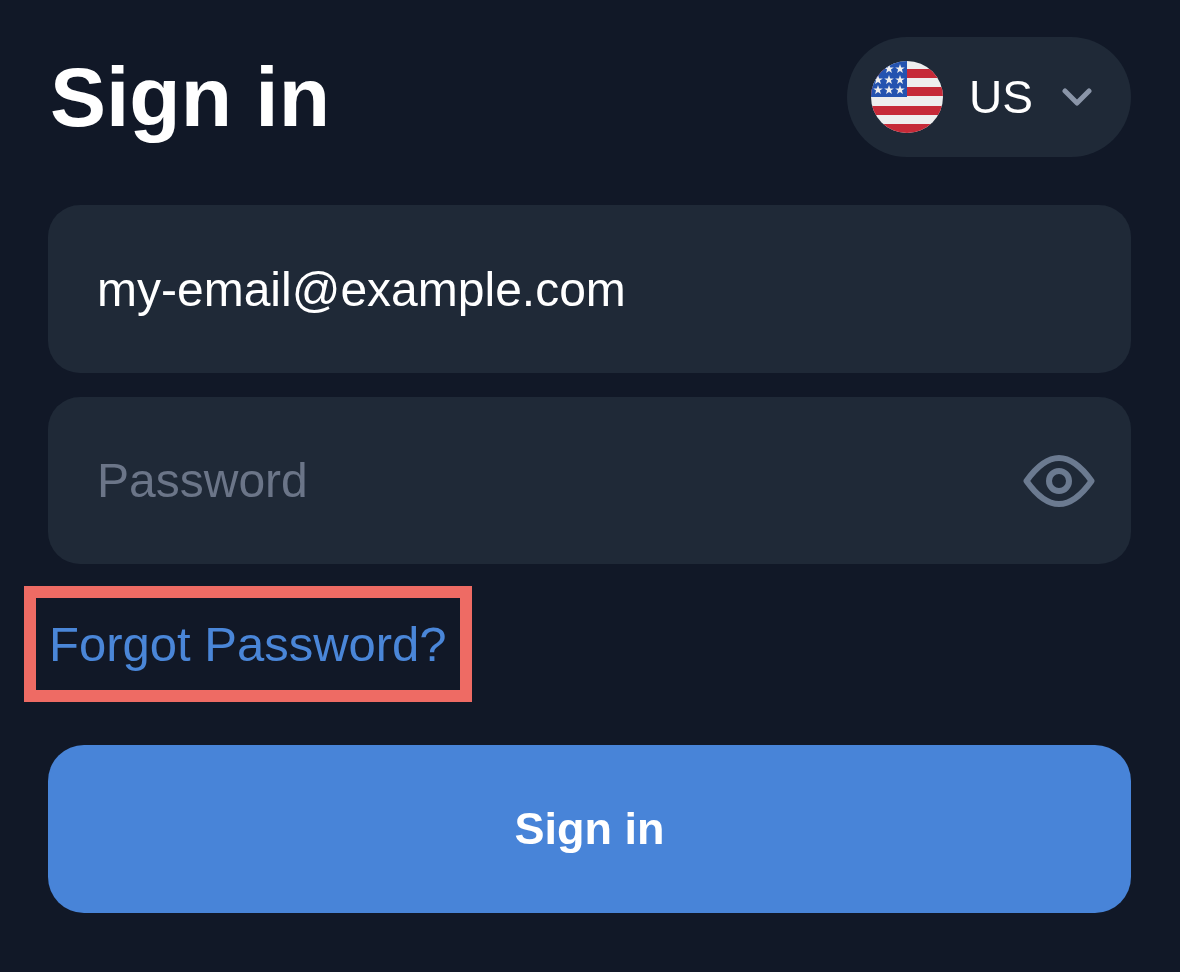 Image resolution: width=1180 pixels, height=972 pixels. I want to click on country-selector: US, so click(989, 97).